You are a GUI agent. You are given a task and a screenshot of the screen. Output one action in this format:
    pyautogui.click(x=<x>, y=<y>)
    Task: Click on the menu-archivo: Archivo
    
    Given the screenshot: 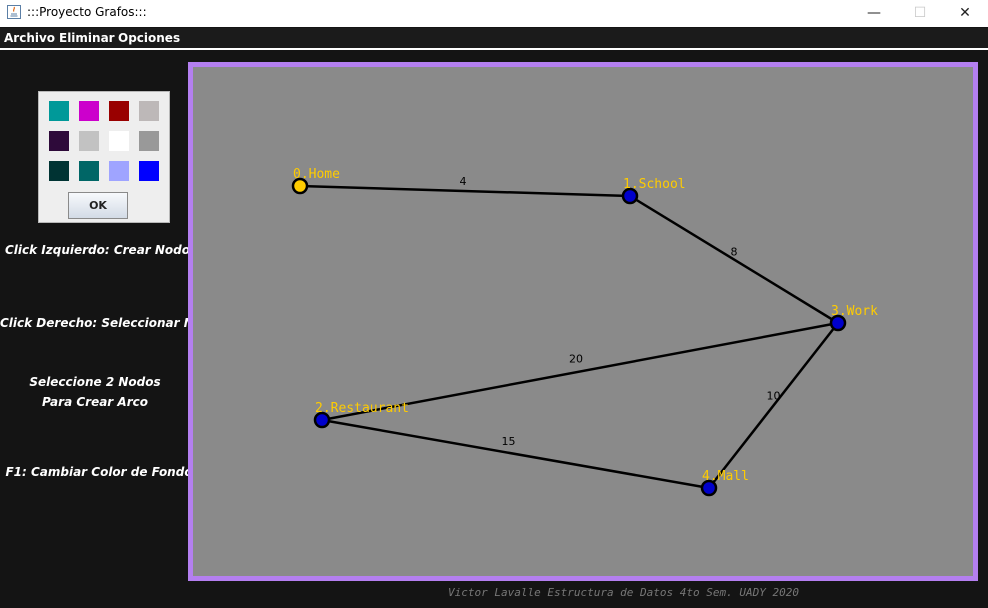 What is the action you would take?
    pyautogui.click(x=29, y=38)
    